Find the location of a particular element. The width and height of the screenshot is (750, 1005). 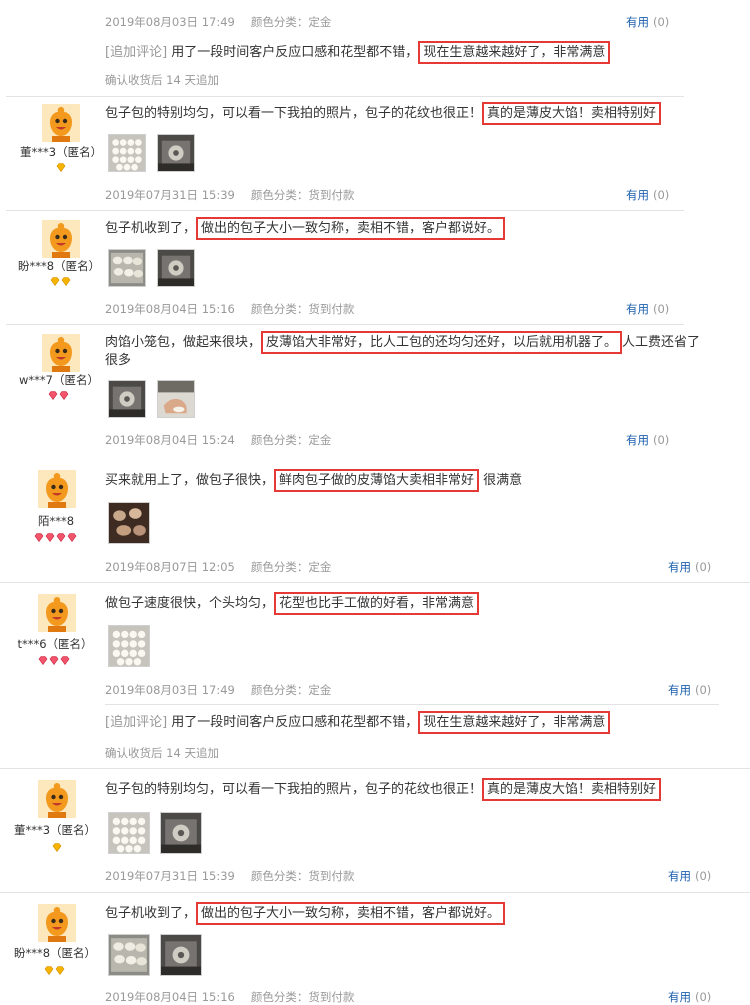

date-text: 2019年08月04日 15:24 is located at coordinates (170, 440).